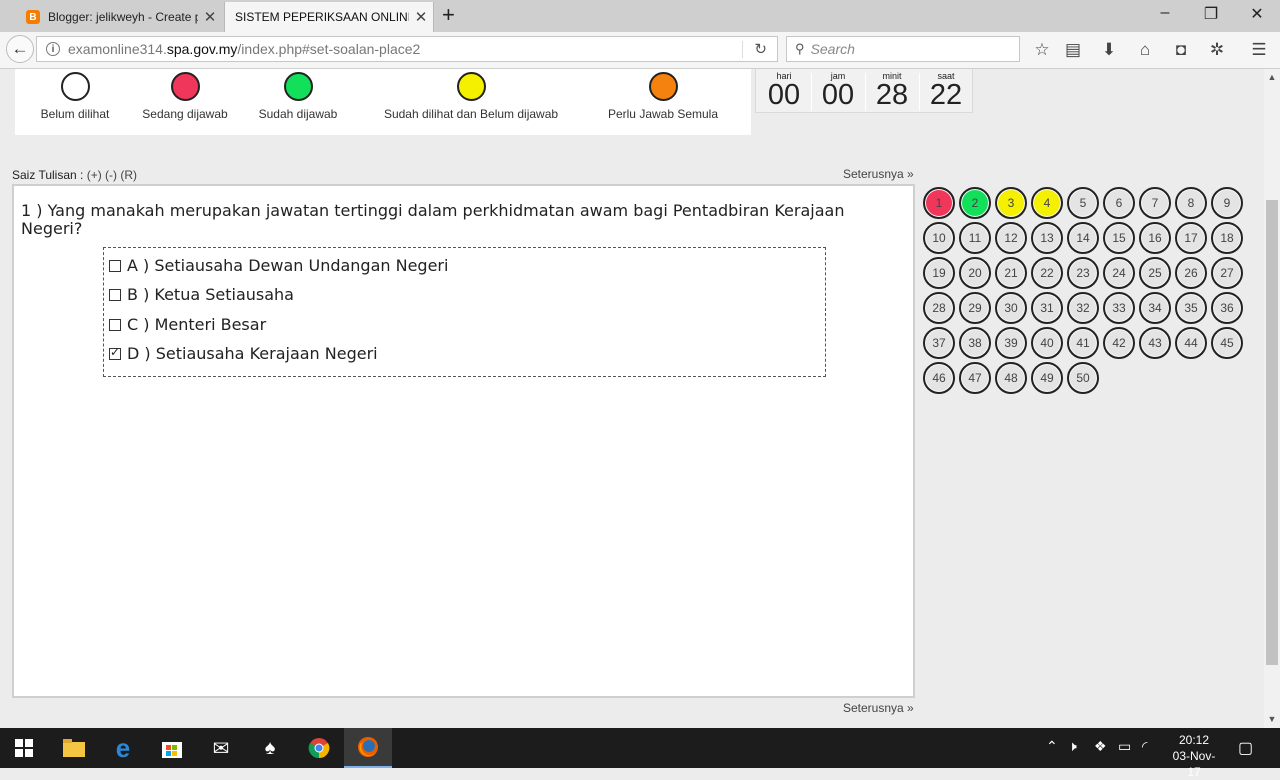  What do you see at coordinates (1227, 238) in the screenshot?
I see `question-button: 18` at bounding box center [1227, 238].